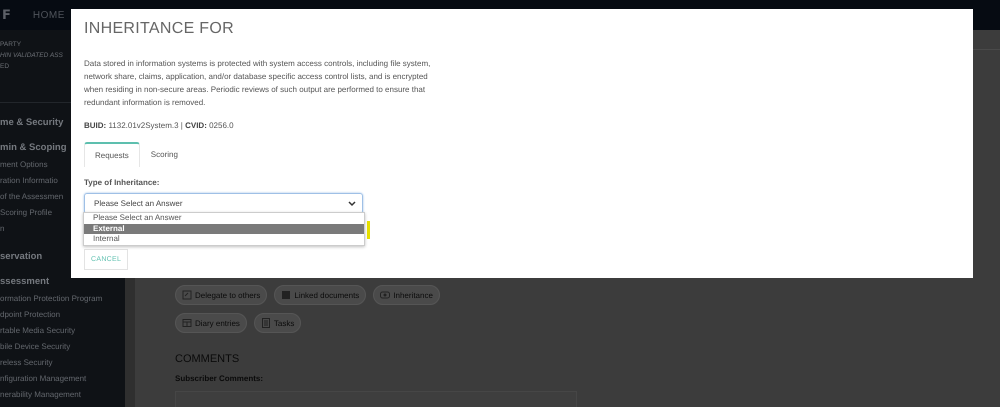  What do you see at coordinates (30, 315) in the screenshot?
I see `sidebar-item: dpoint Protection` at bounding box center [30, 315].